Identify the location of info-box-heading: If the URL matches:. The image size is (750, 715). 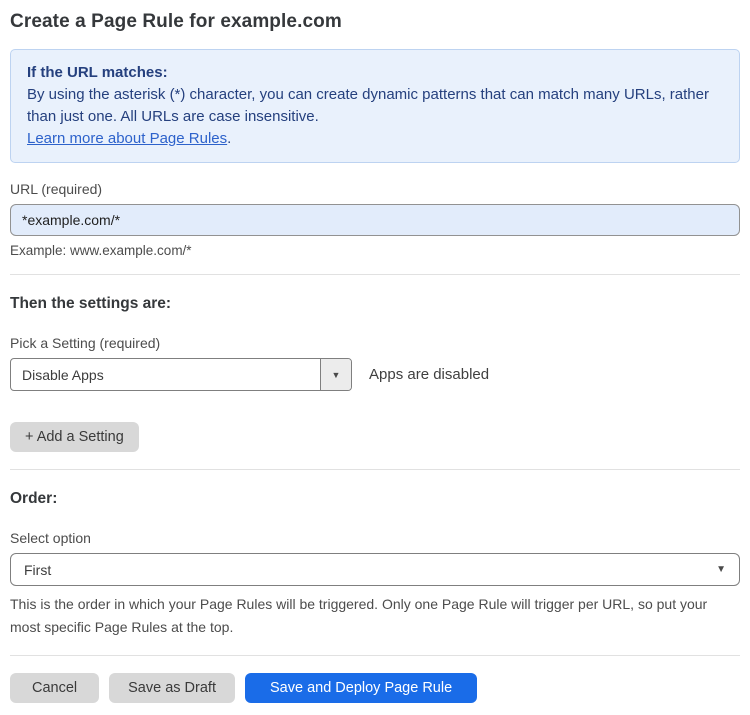
(97, 72).